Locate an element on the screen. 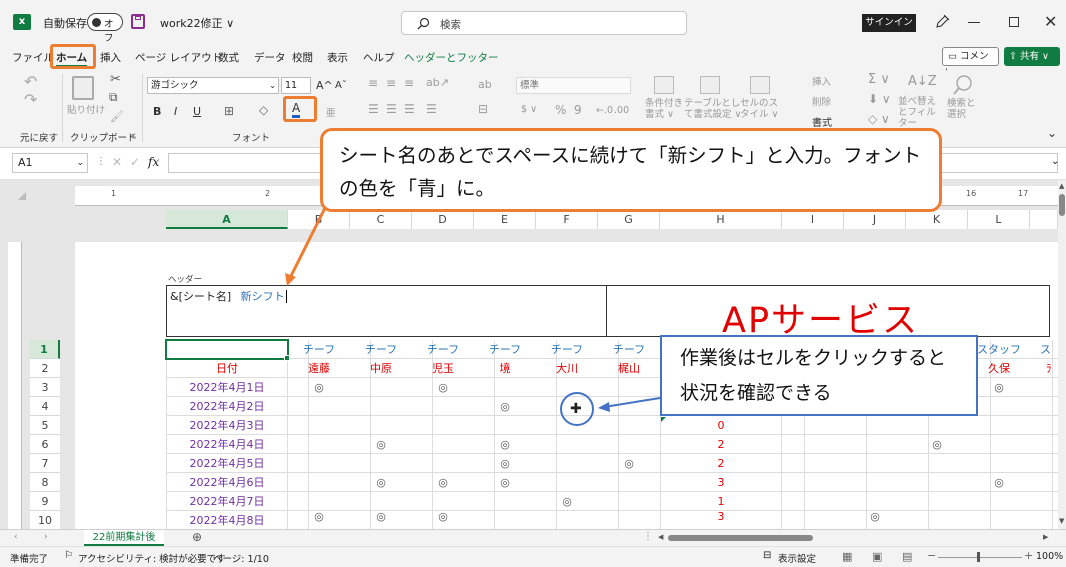 The width and height of the screenshot is (1066, 567). font-size-select: 11 is located at coordinates (296, 85).